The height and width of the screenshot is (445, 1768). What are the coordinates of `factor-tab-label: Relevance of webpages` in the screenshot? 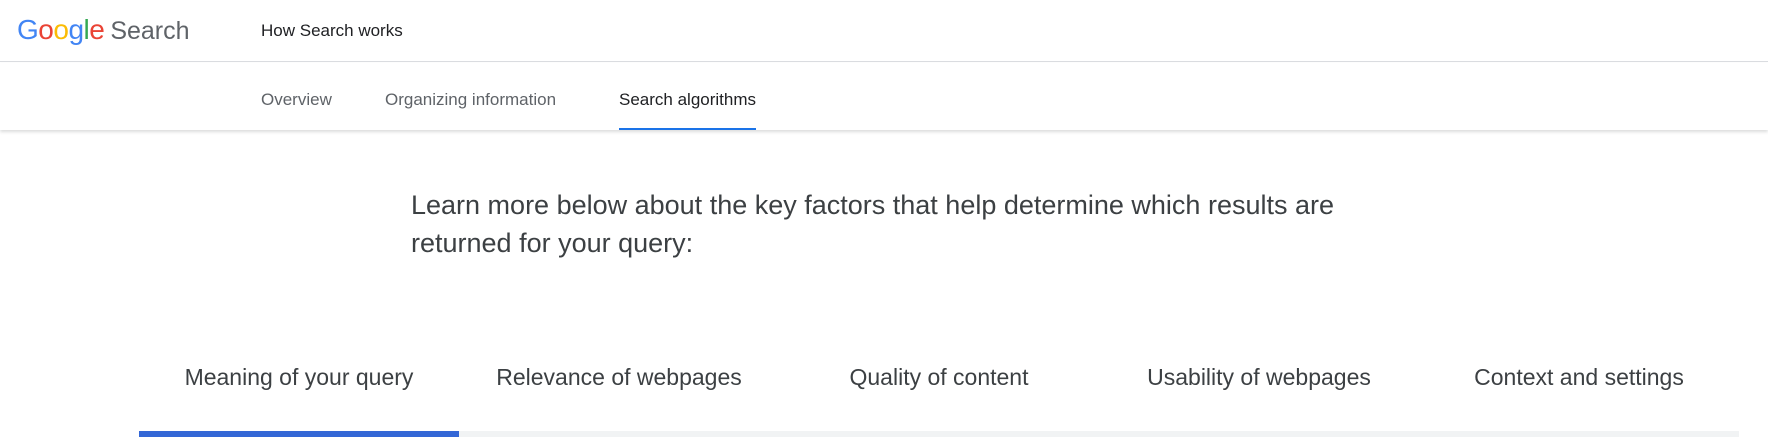 It's located at (619, 377).